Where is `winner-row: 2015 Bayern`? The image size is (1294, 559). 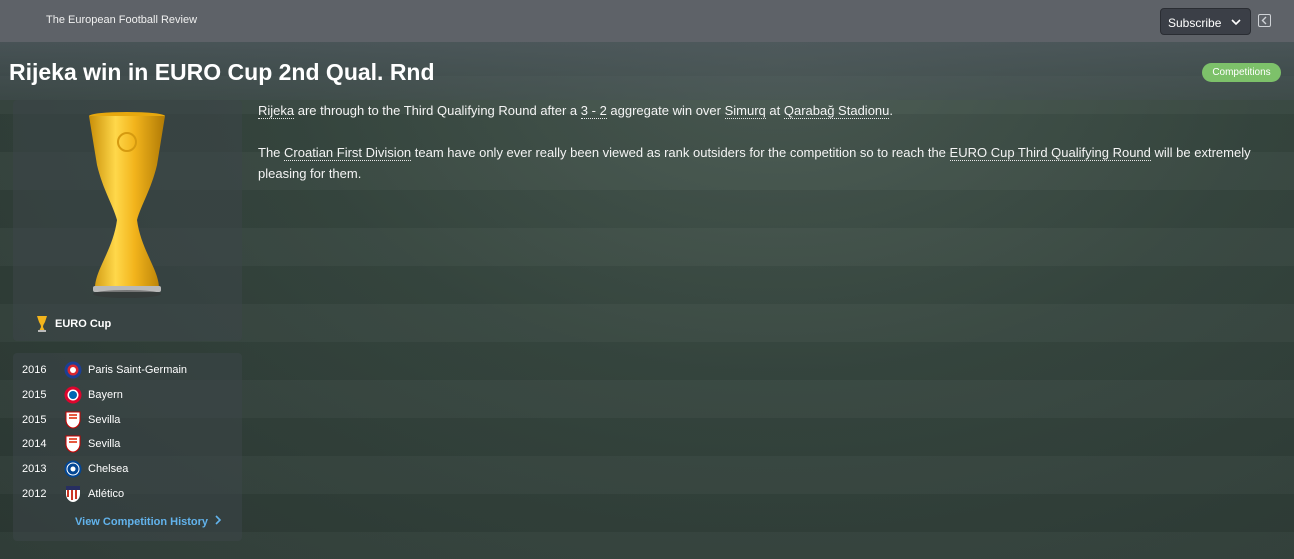
winner-row: 2015 Bayern is located at coordinates (129, 395).